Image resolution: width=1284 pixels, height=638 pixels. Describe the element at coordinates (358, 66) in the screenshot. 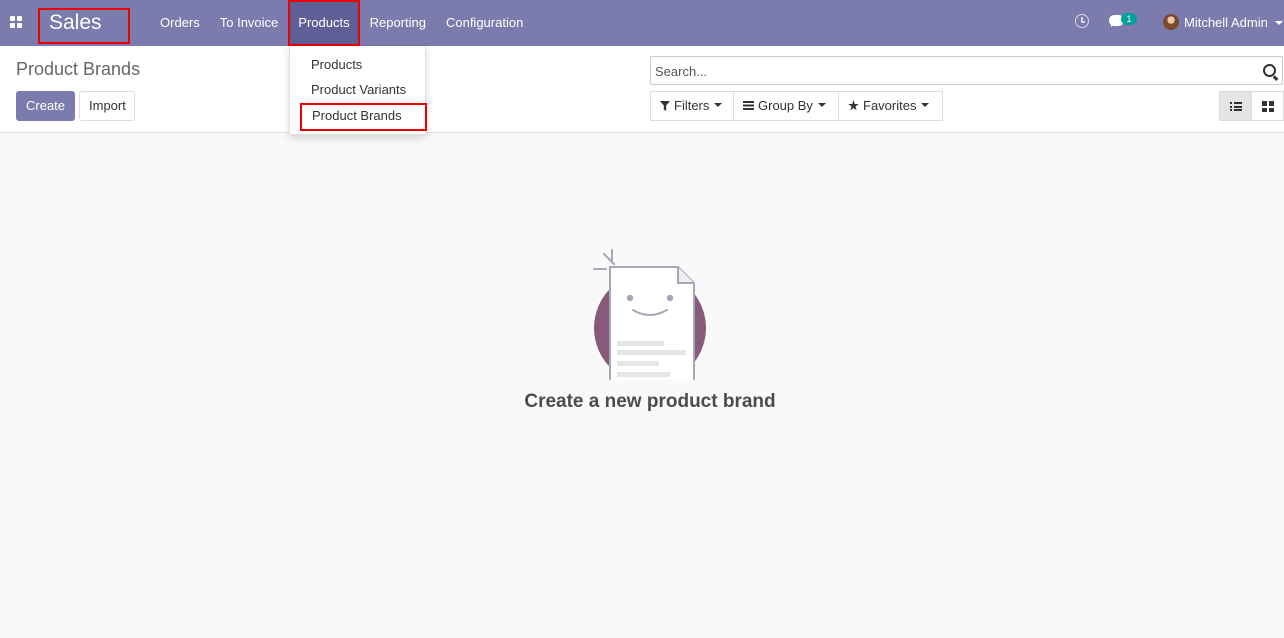

I see `dropdown-item-products: Products` at that location.